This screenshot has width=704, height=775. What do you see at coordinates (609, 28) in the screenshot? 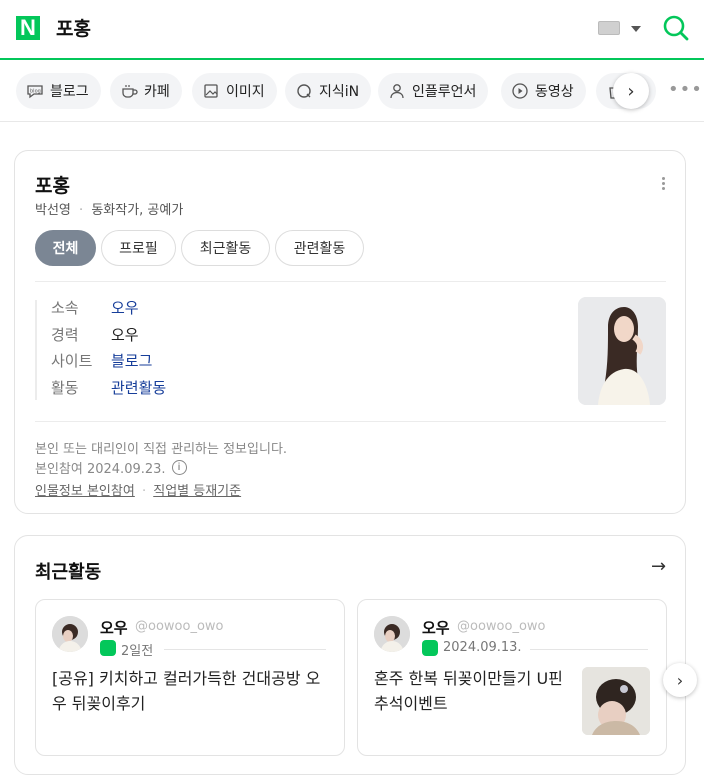
I see `keyboard-icon` at bounding box center [609, 28].